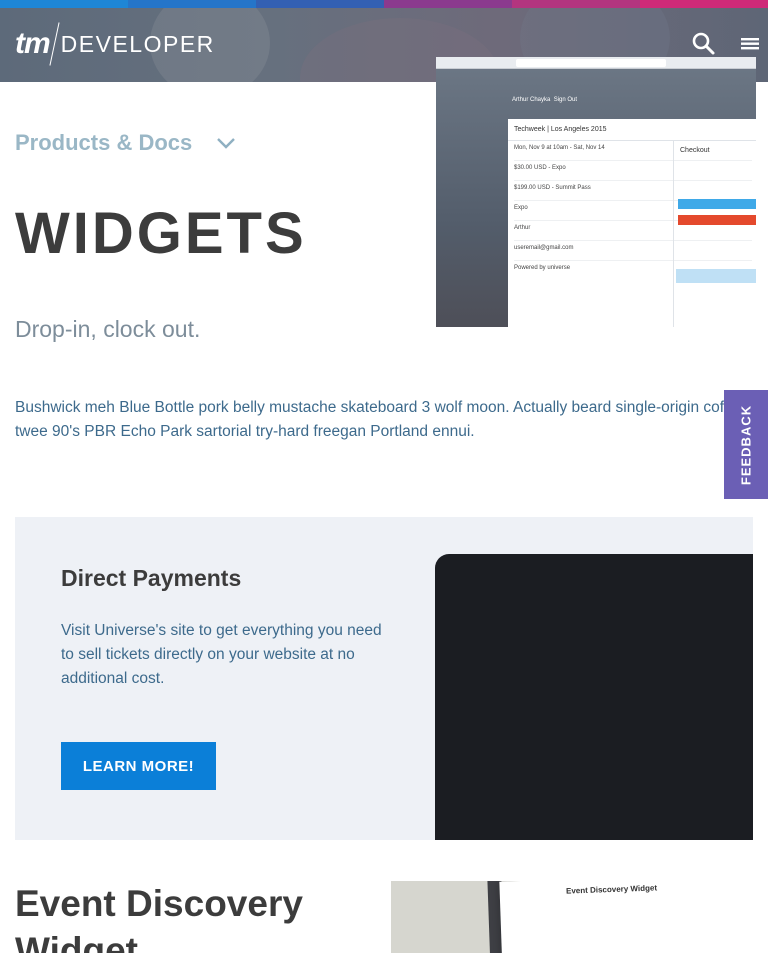  I want to click on checkout-label: Checkout, so click(695, 150).